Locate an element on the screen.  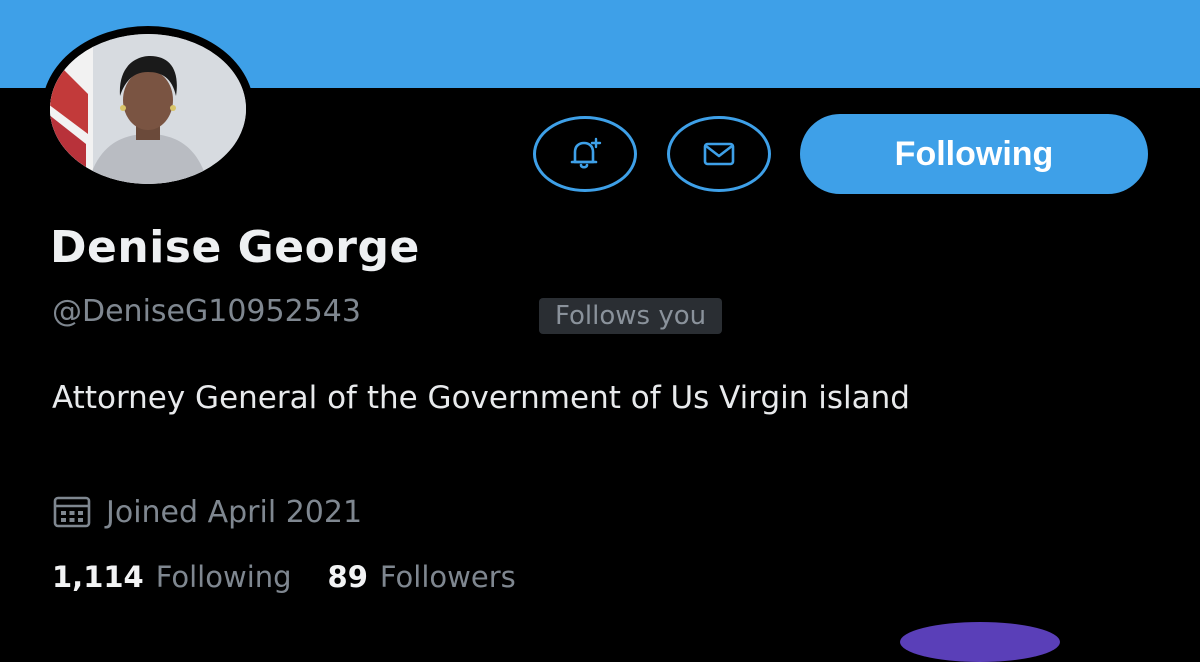
user-handle: @DeniseG10952543 is located at coordinates (206, 311).